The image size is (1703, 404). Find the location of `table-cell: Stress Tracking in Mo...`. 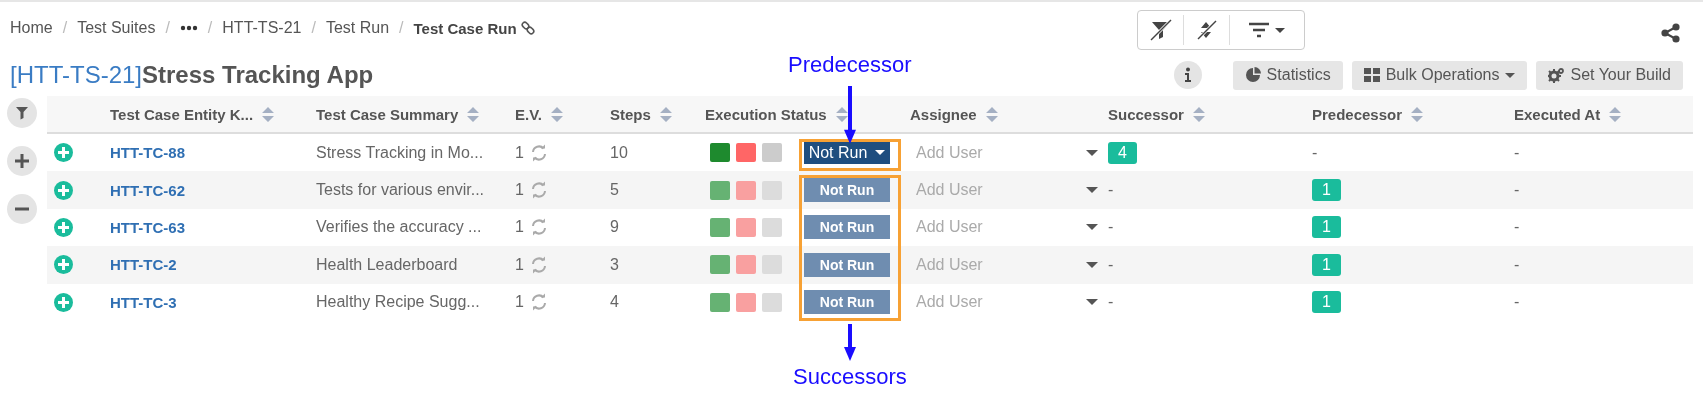

table-cell: Stress Tracking in Mo... is located at coordinates (400, 152).